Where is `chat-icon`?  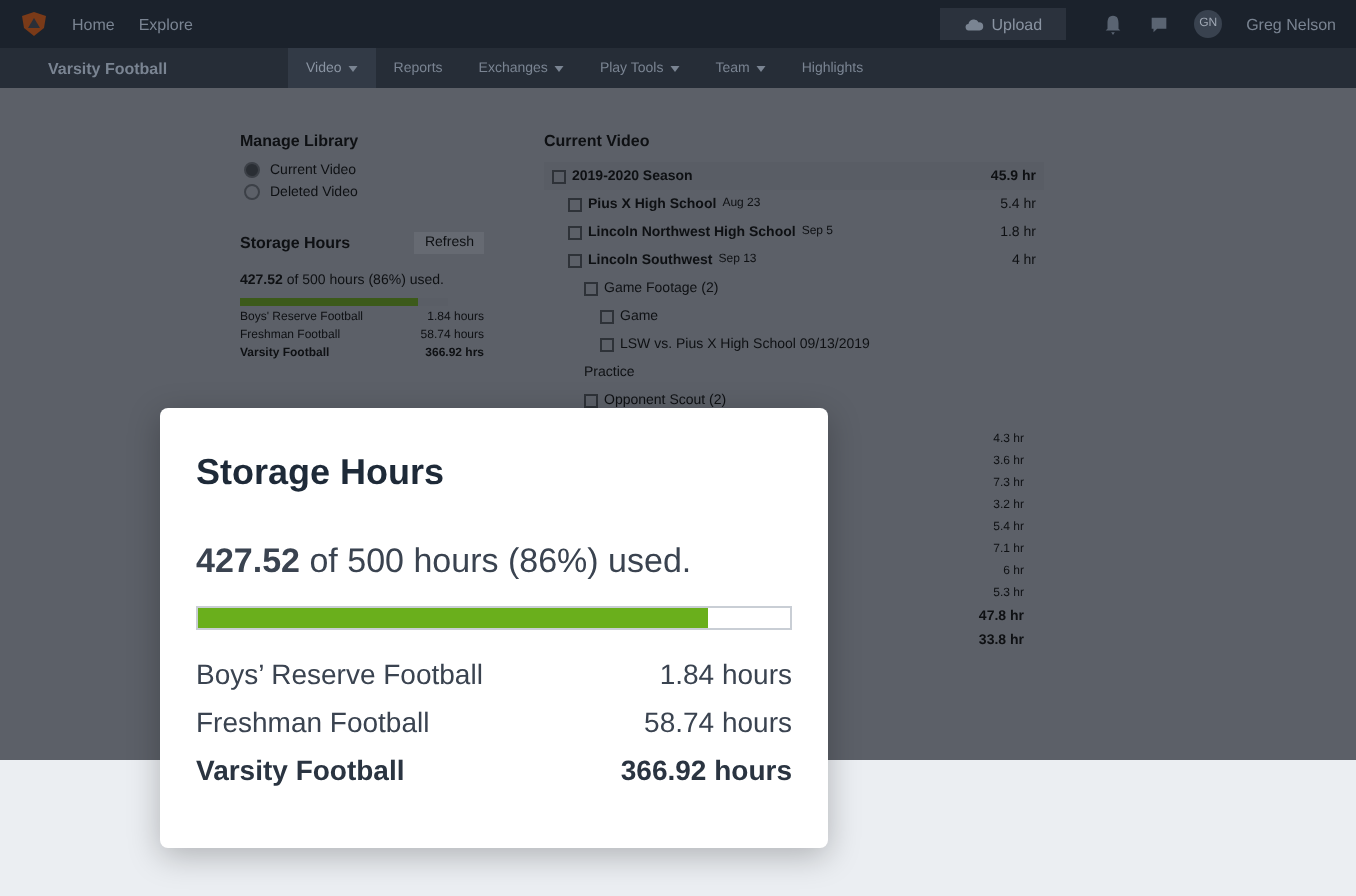 chat-icon is located at coordinates (1159, 24).